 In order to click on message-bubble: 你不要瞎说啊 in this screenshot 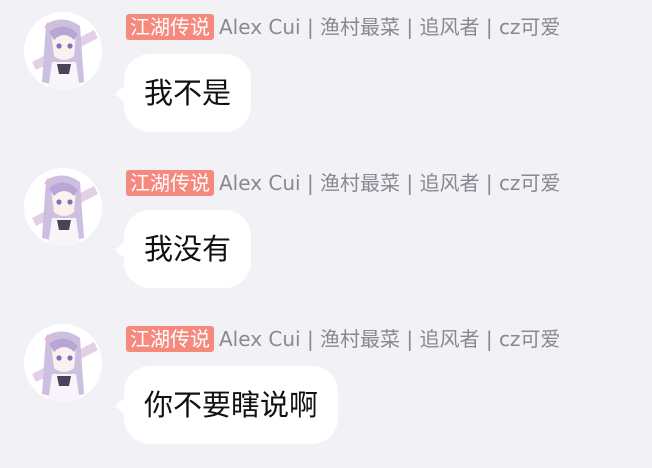, I will do `click(227, 405)`.